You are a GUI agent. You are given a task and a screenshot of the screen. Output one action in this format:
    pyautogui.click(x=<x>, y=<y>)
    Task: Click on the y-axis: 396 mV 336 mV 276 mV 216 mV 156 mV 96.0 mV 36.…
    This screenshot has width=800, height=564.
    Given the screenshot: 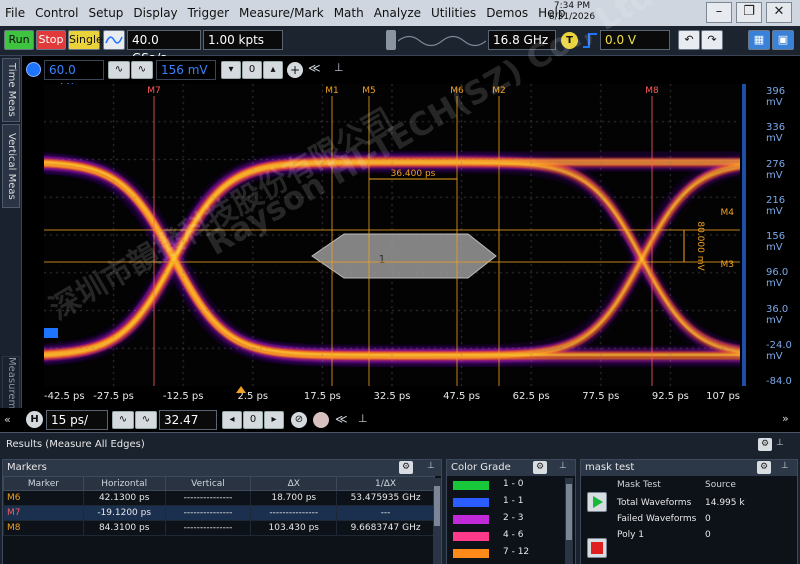 What is the action you would take?
    pyautogui.click(x=770, y=241)
    